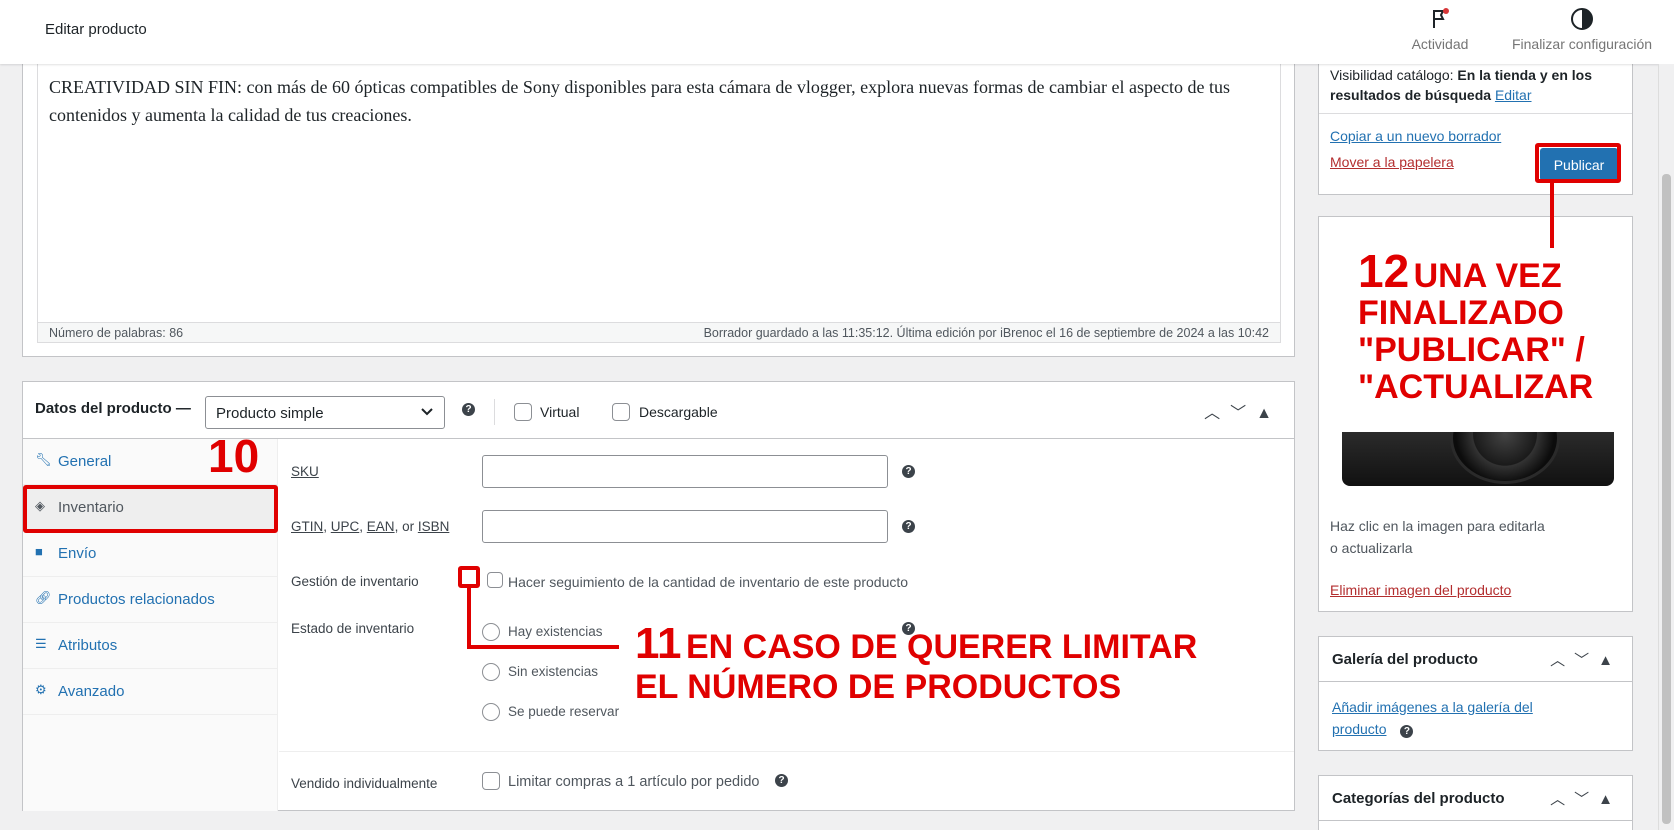  What do you see at coordinates (1415, 136) in the screenshot?
I see `copy-draft-link: Copiar a un nuevo borrador` at bounding box center [1415, 136].